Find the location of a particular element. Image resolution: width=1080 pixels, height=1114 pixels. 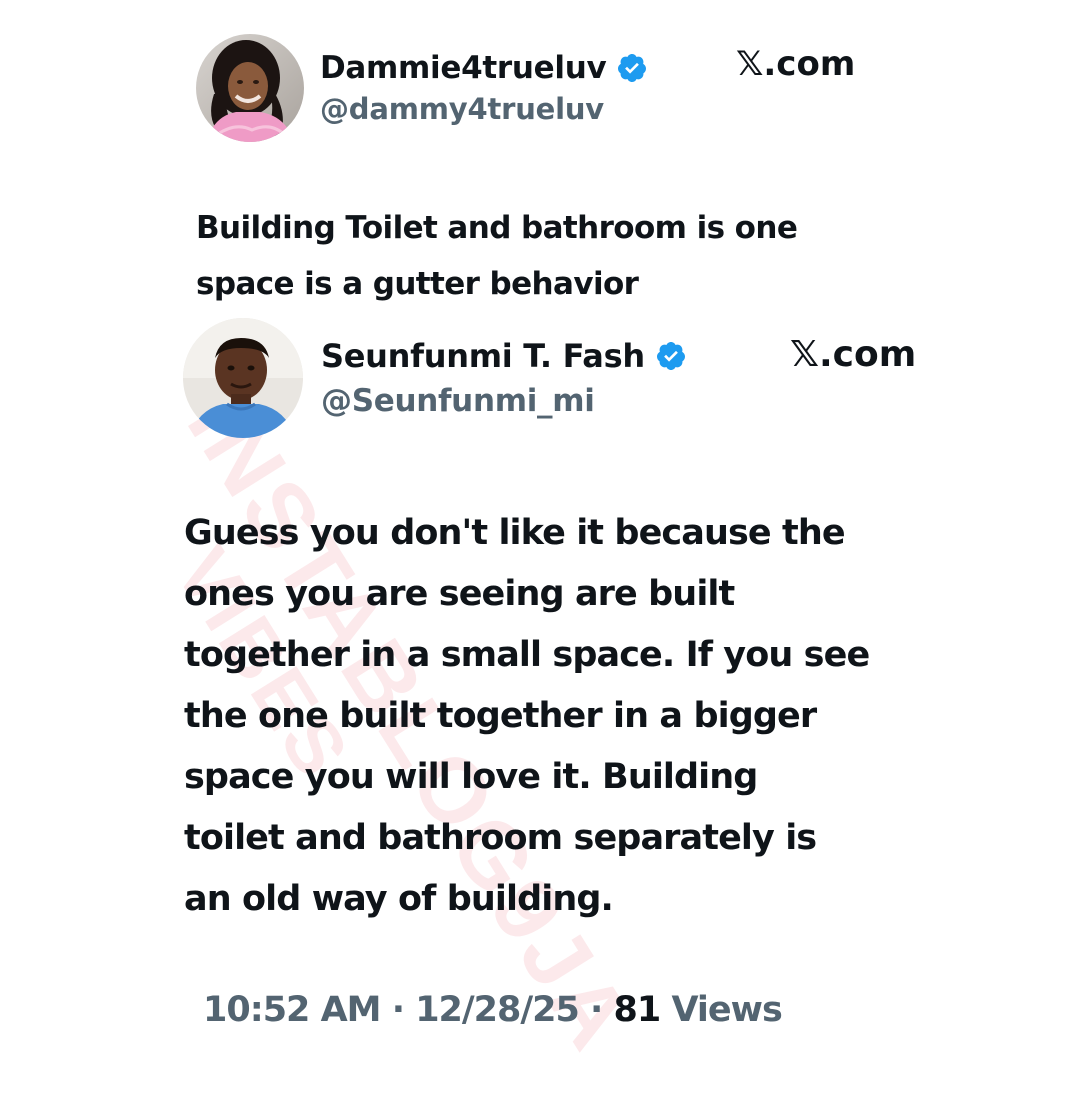

original-tweet-header: Dammie4trueluv @dammy4trueluv is located at coordinates (422, 88).